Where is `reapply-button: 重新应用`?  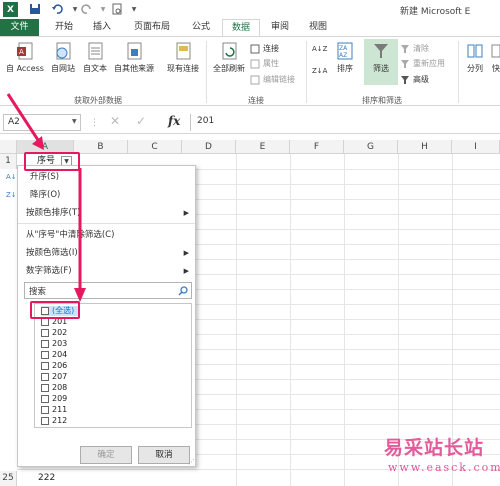 reapply-button: 重新应用 is located at coordinates (422, 63).